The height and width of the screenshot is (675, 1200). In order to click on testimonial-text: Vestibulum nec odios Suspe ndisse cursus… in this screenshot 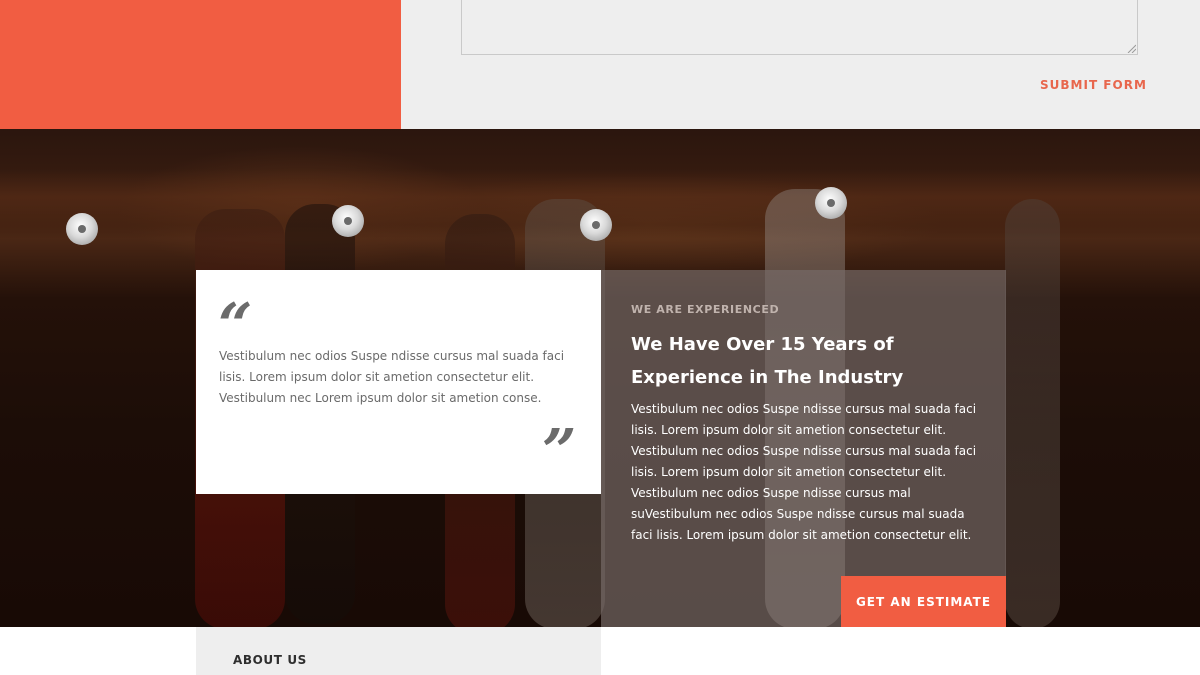, I will do `click(392, 377)`.